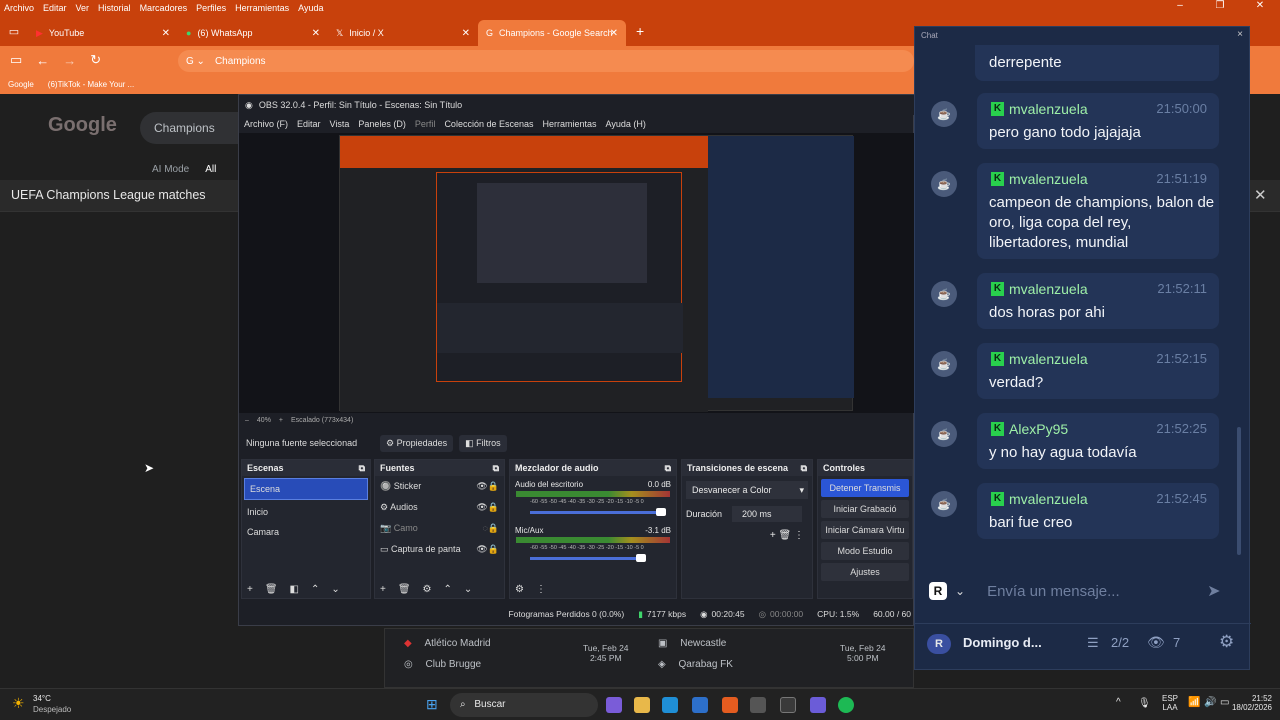 The height and width of the screenshot is (720, 1280). Describe the element at coordinates (747, 490) in the screenshot. I see `transition-select: Desvanecer a Color ▾` at that location.